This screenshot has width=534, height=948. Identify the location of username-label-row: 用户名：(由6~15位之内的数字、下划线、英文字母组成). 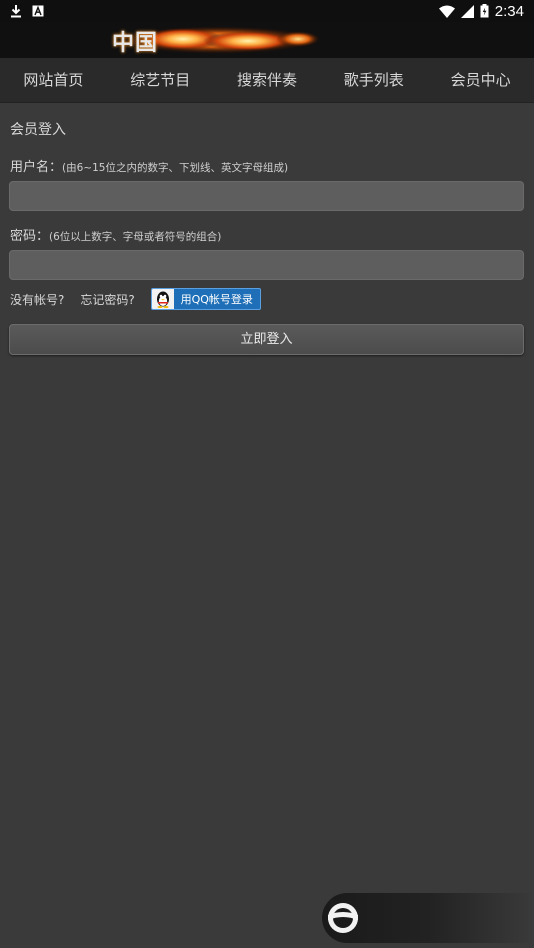
(149, 165).